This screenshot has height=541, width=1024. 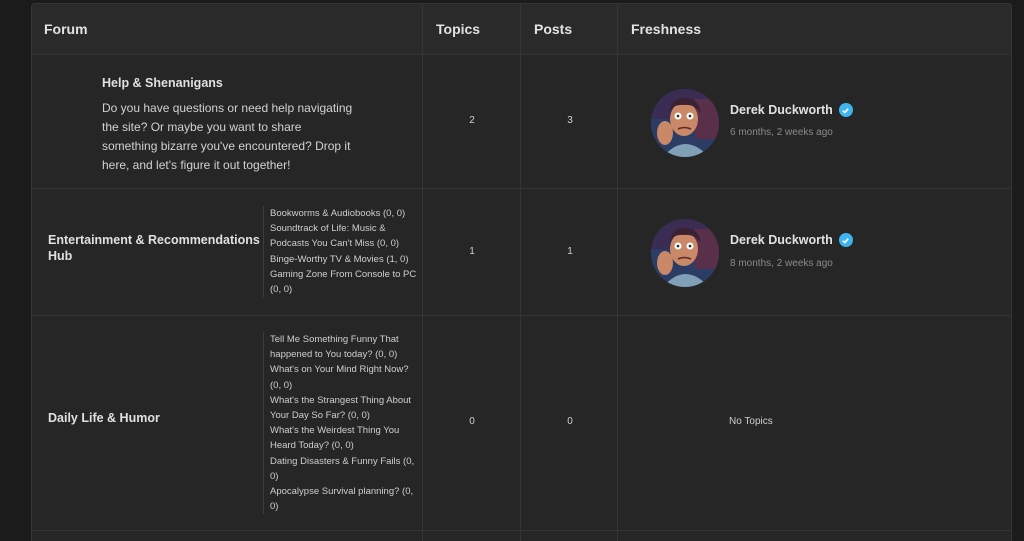 I want to click on column-header-posts: Posts, so click(x=553, y=29).